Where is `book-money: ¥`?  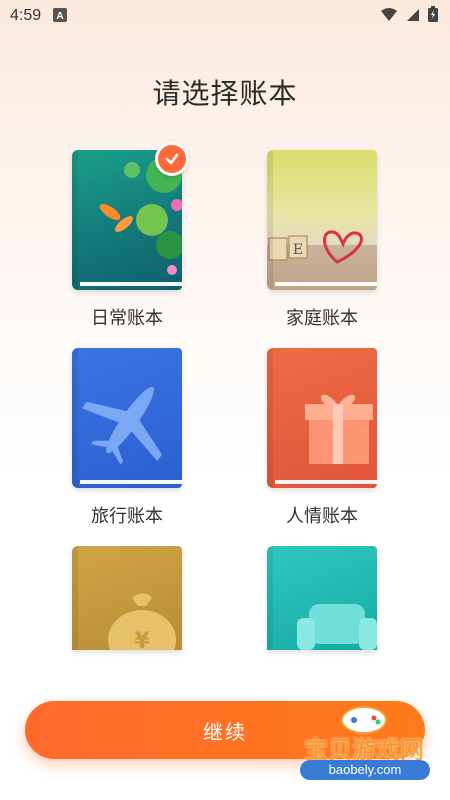
book-money: ¥ is located at coordinates (127, 598).